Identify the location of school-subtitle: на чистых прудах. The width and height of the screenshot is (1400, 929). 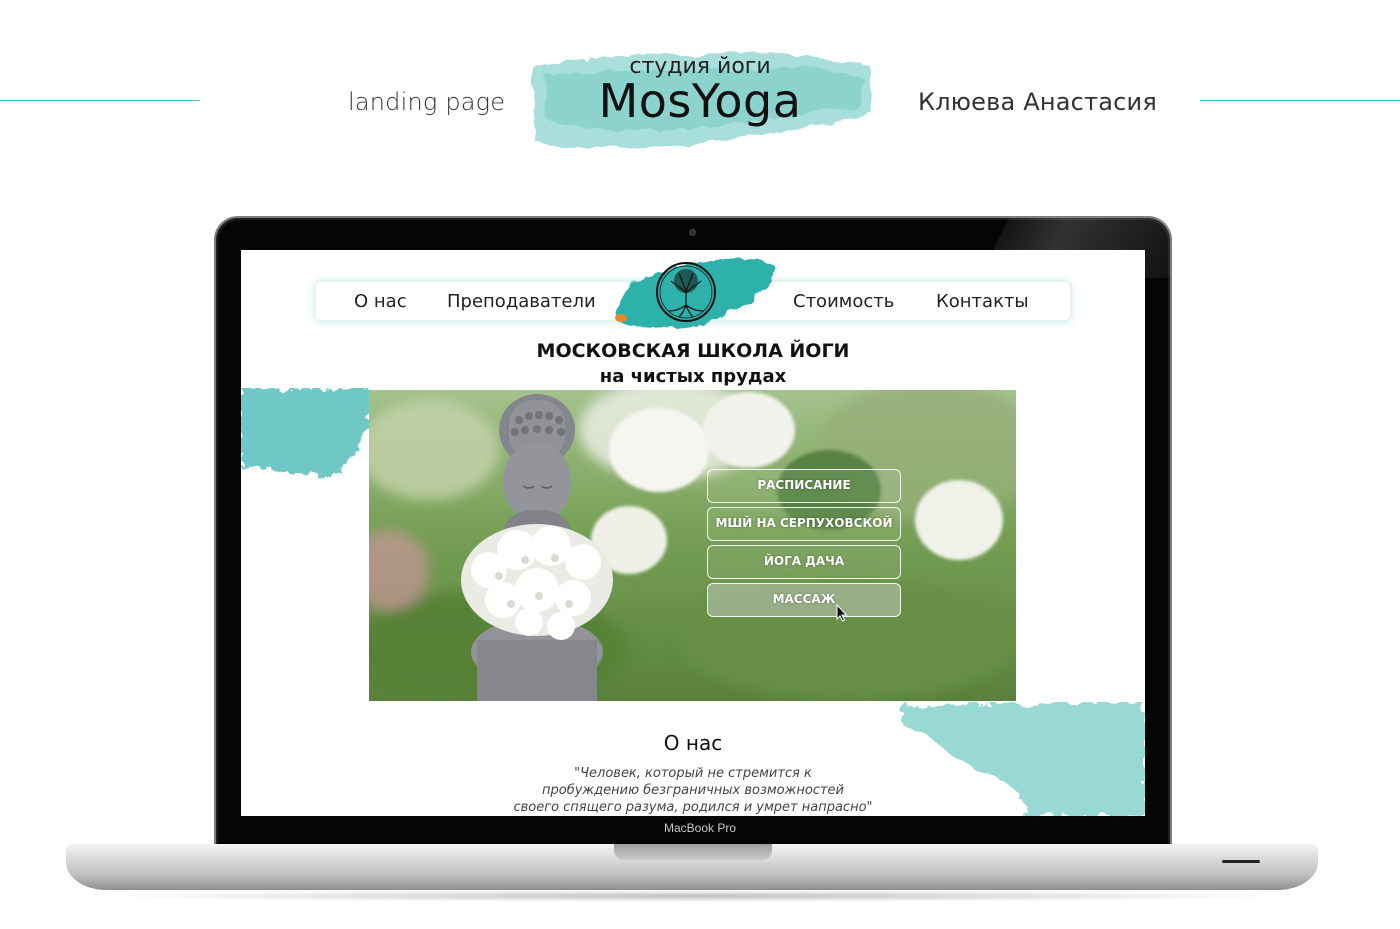
(693, 376).